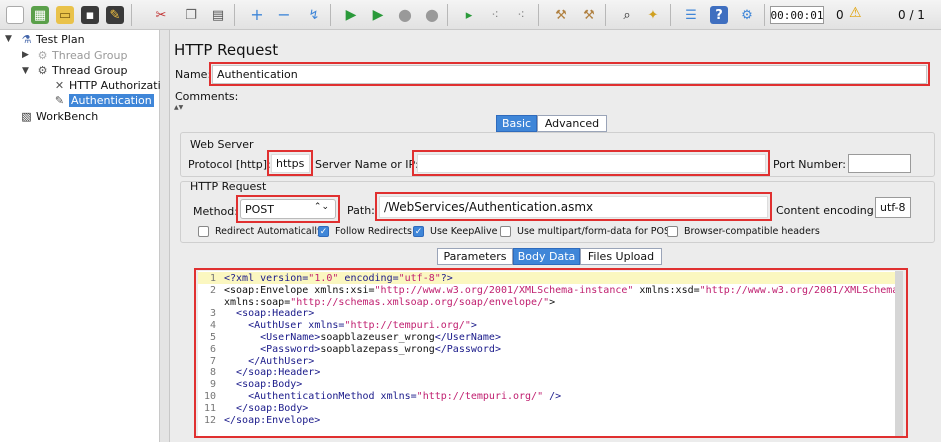  I want to click on tree-node-workbench: ▧ WorkBench, so click(59, 116).